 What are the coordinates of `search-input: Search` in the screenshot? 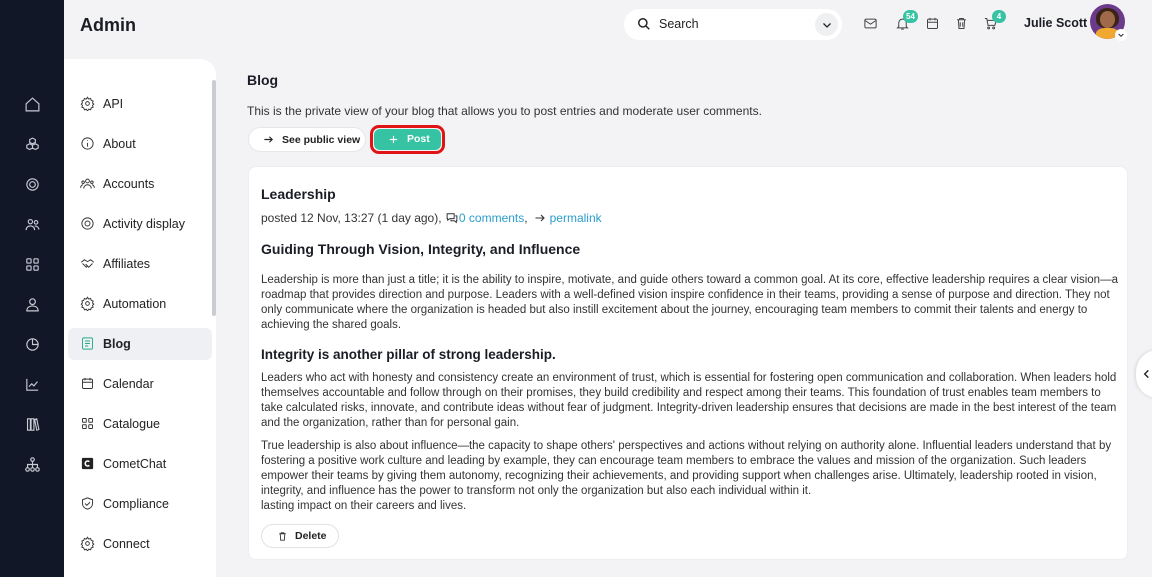 It's located at (733, 24).